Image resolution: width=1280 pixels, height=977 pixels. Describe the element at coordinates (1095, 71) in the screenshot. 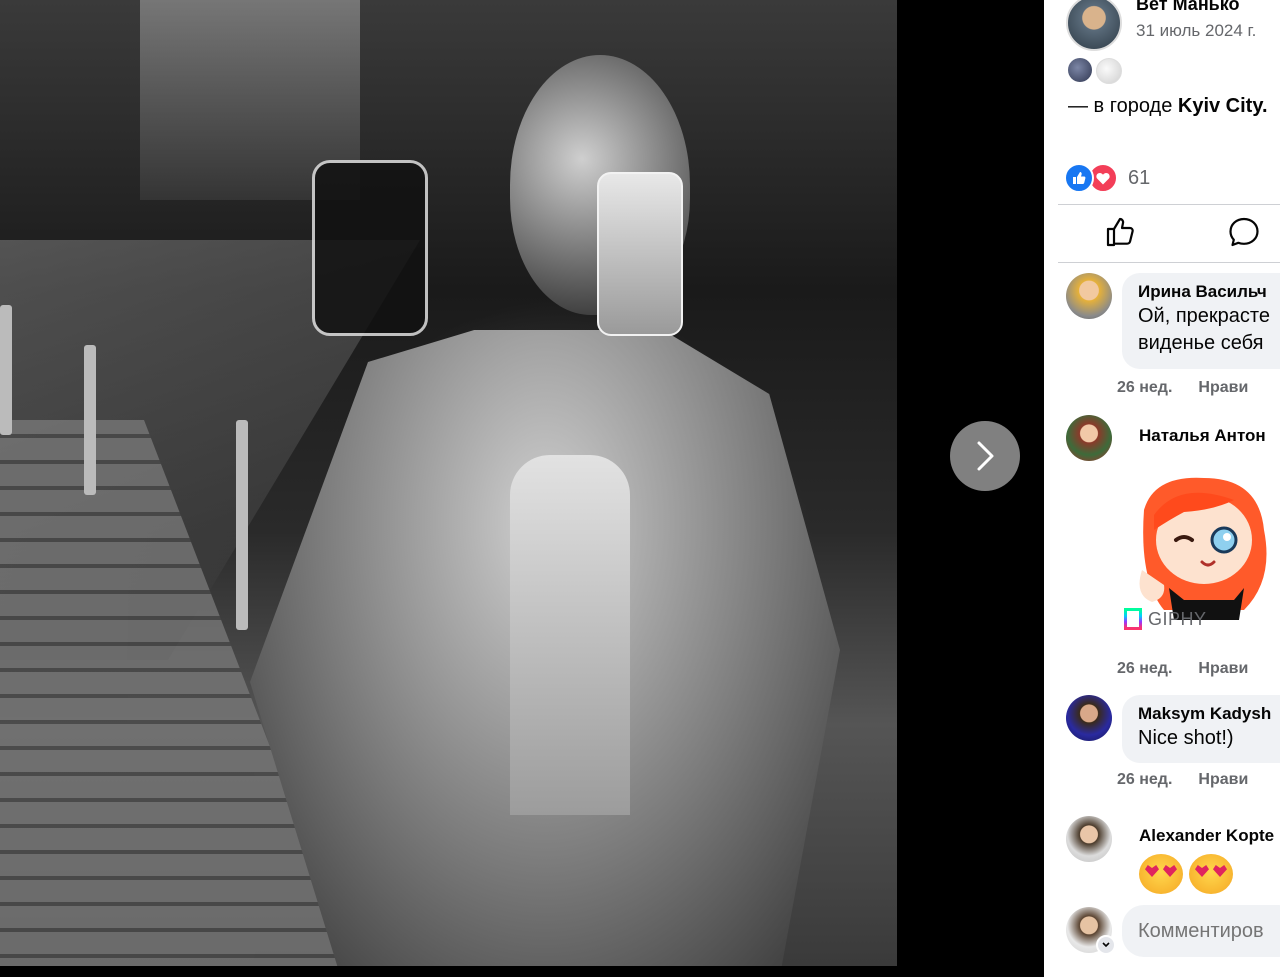

I see `post-emojis` at that location.